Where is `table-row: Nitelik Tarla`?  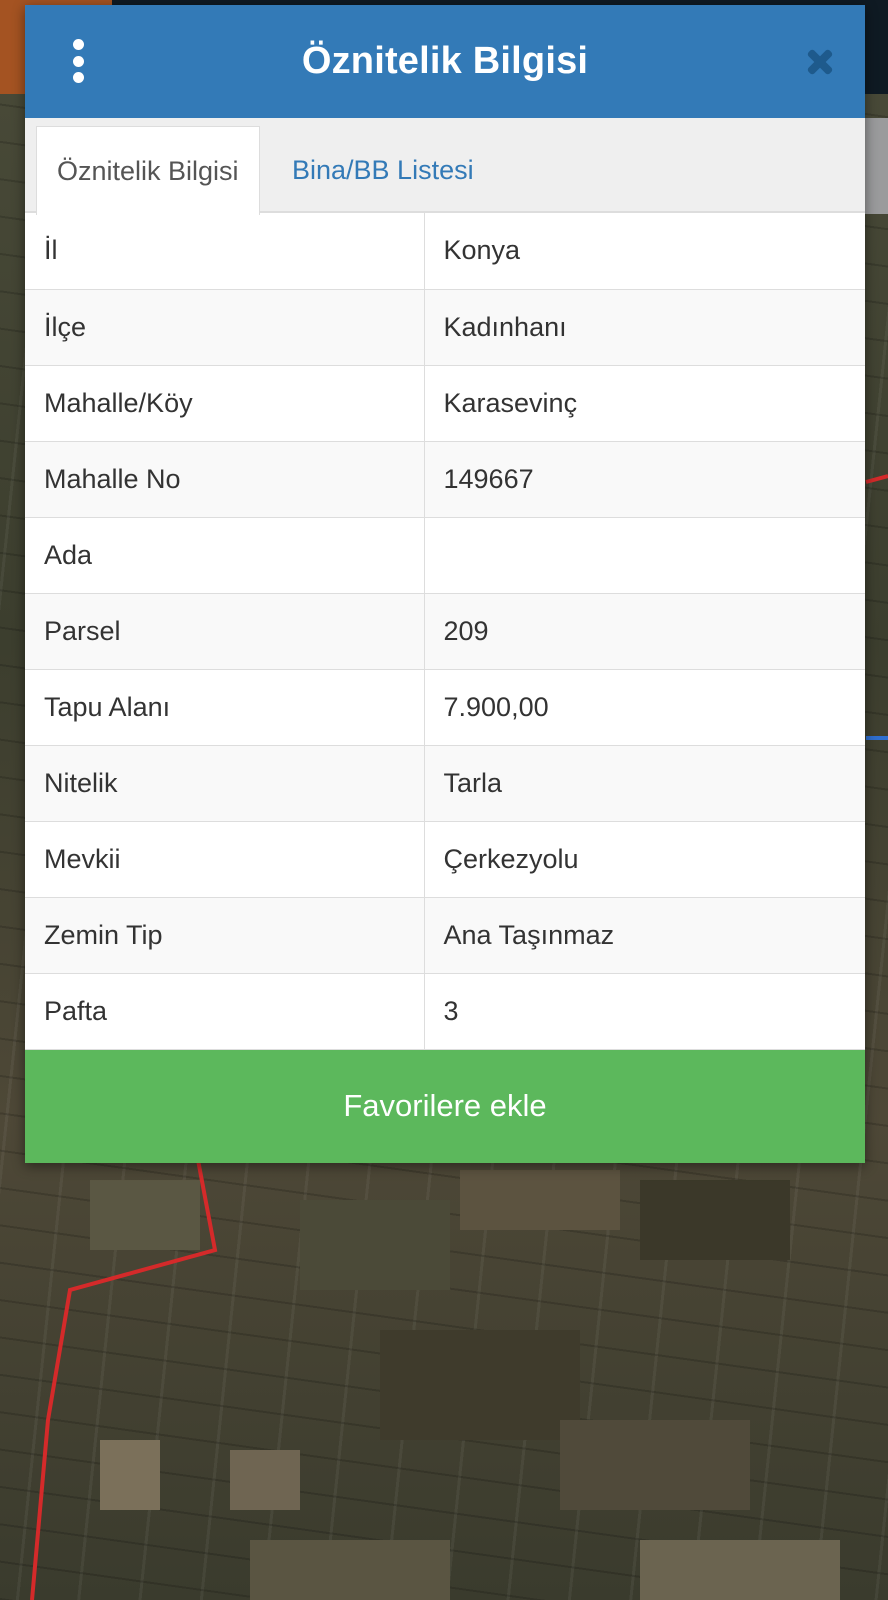
table-row: Nitelik Tarla is located at coordinates (445, 783).